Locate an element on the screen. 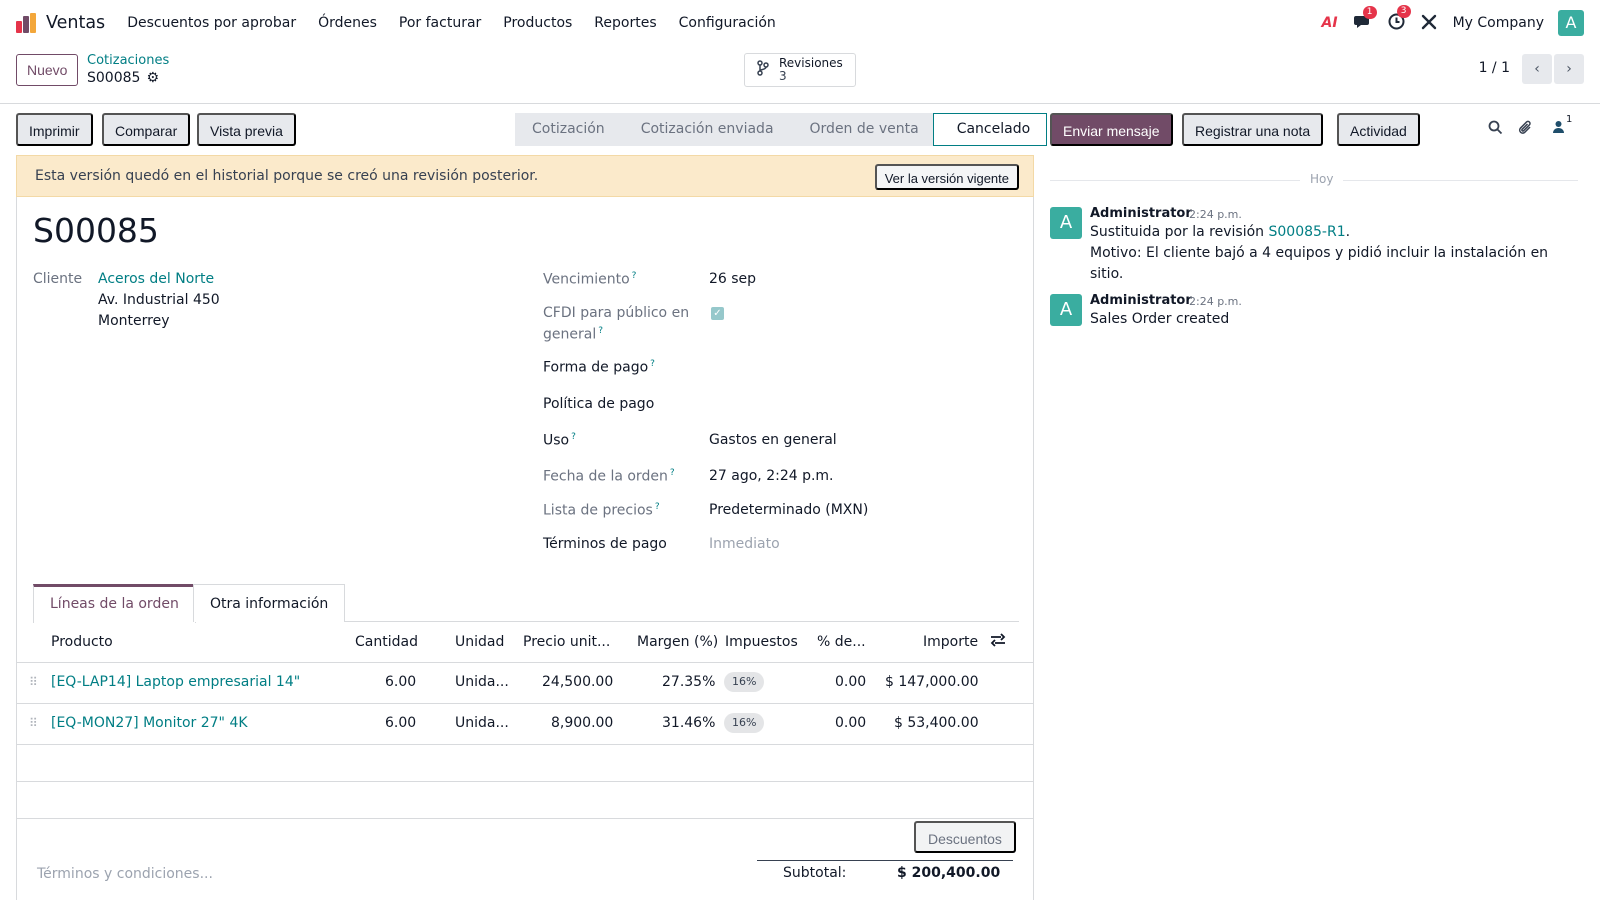 Image resolution: width=1600 pixels, height=900 pixels. col-margin: Margen (%) is located at coordinates (677, 642).